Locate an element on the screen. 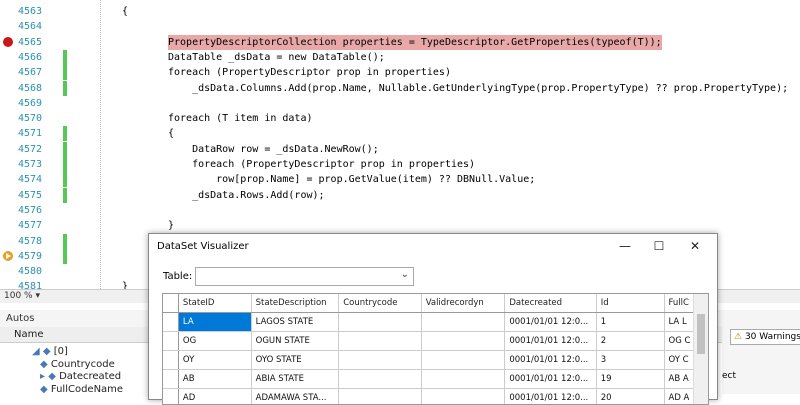  autos-row: ▸ ◆ Datecreated is located at coordinates (80, 376).